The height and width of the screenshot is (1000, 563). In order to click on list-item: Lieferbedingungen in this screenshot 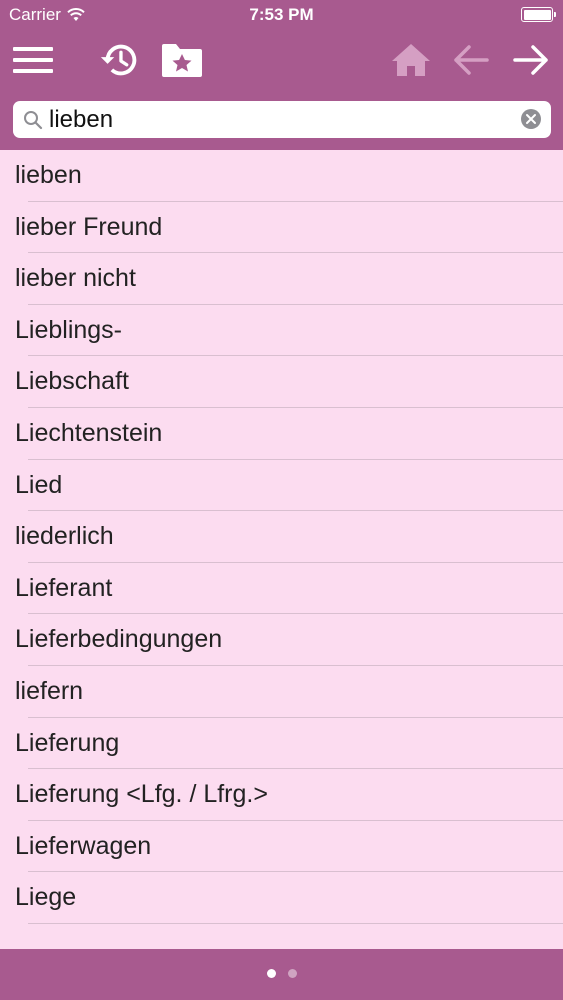, I will do `click(281, 640)`.